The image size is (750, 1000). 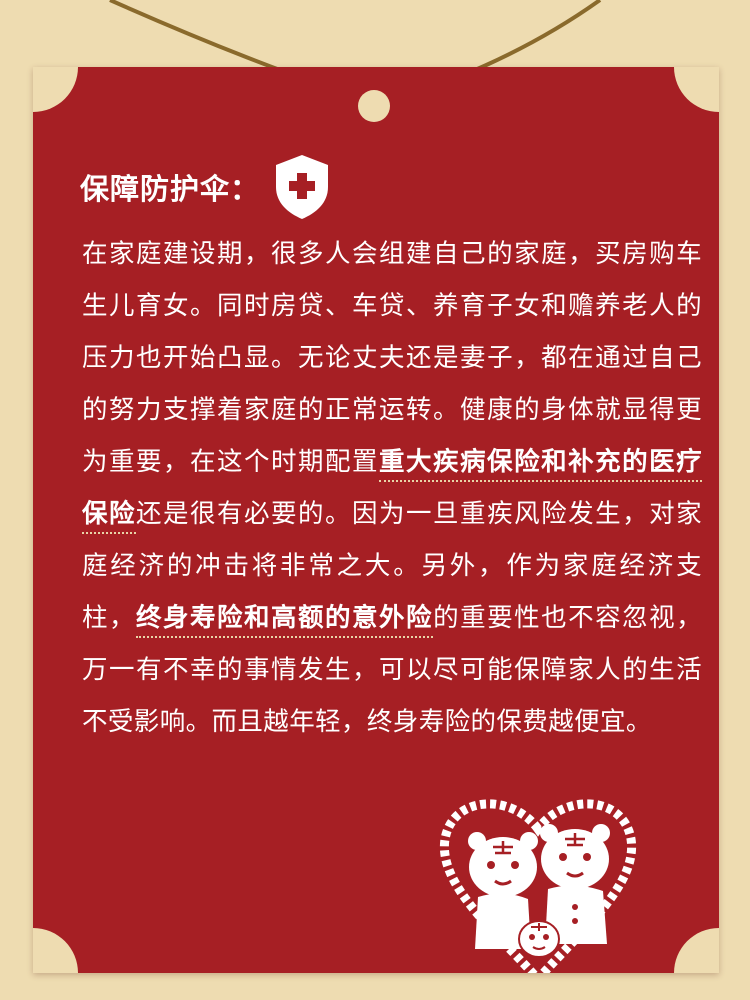 I want to click on highlight-life-insurance: 终身寿险和高额的意外险, so click(x=285, y=620).